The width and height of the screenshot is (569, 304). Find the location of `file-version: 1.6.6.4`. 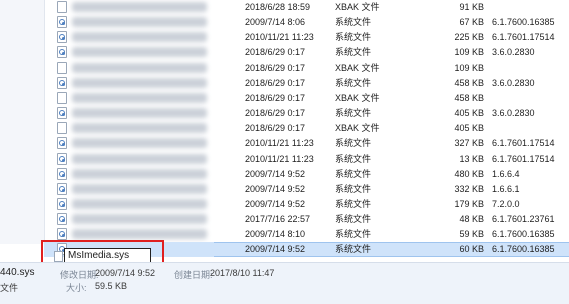

file-version: 1.6.6.4 is located at coordinates (506, 173).